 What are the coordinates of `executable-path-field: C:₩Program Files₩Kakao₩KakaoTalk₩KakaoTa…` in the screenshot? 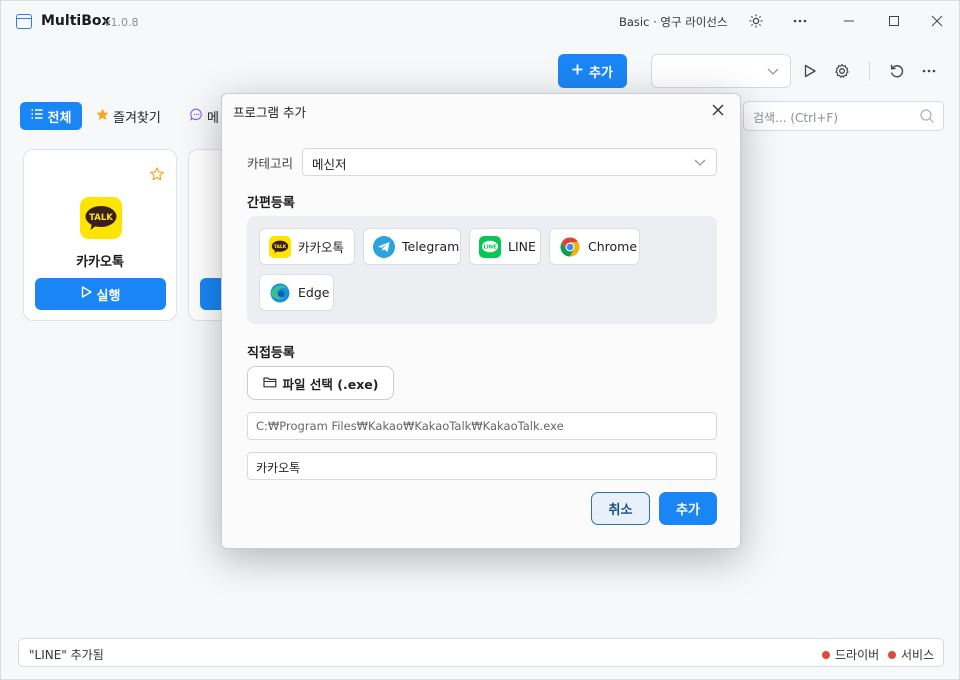 It's located at (482, 426).